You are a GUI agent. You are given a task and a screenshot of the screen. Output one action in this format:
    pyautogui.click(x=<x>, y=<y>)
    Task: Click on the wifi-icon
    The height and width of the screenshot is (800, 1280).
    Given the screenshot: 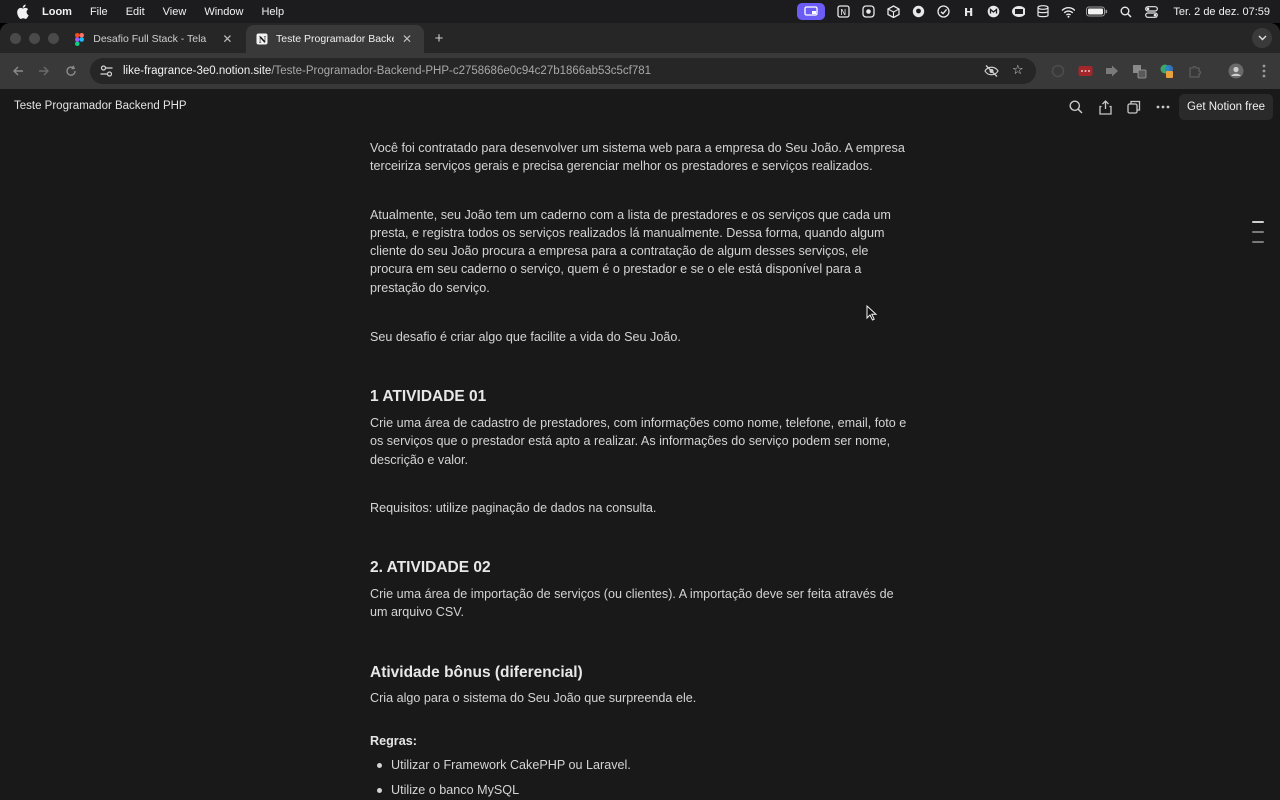 What is the action you would take?
    pyautogui.click(x=1068, y=12)
    